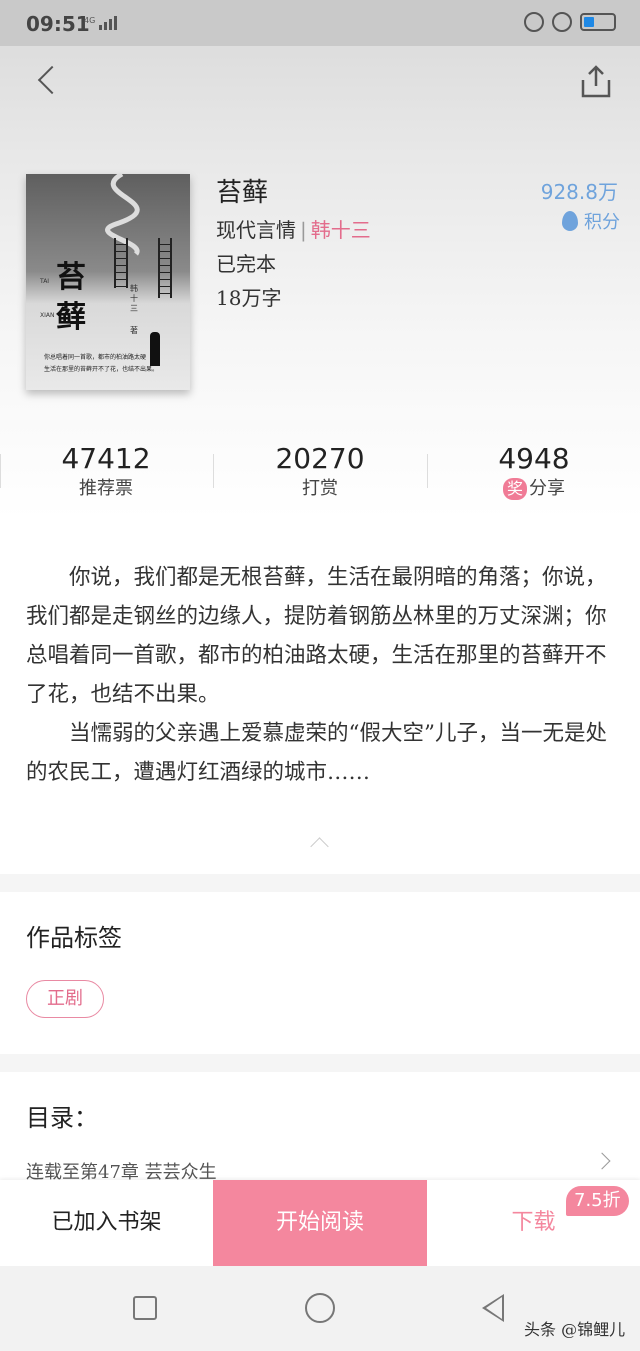 This screenshot has width=640, height=1351. What do you see at coordinates (106, 458) in the screenshot?
I see `stat-value: 47412` at bounding box center [106, 458].